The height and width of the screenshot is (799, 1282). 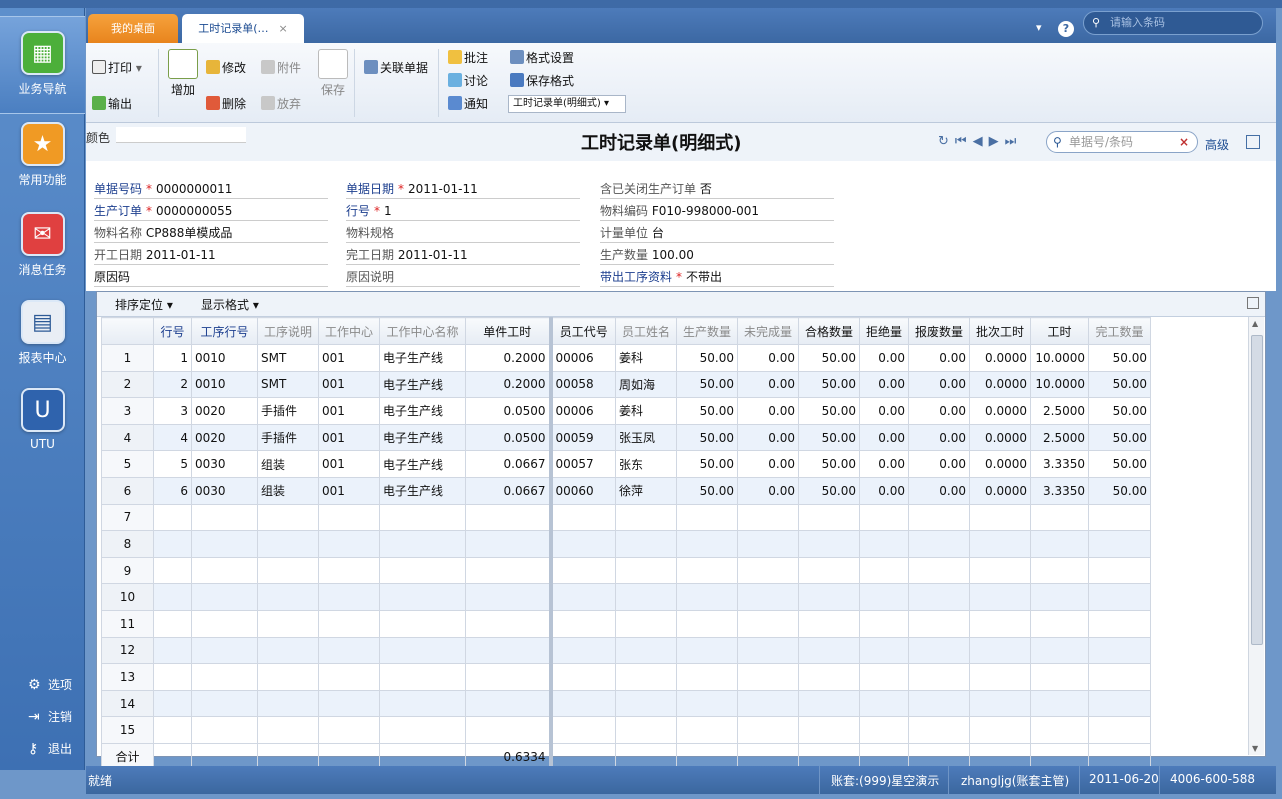 What do you see at coordinates (172, 464) in the screenshot?
I see `table-cell: 5` at bounding box center [172, 464].